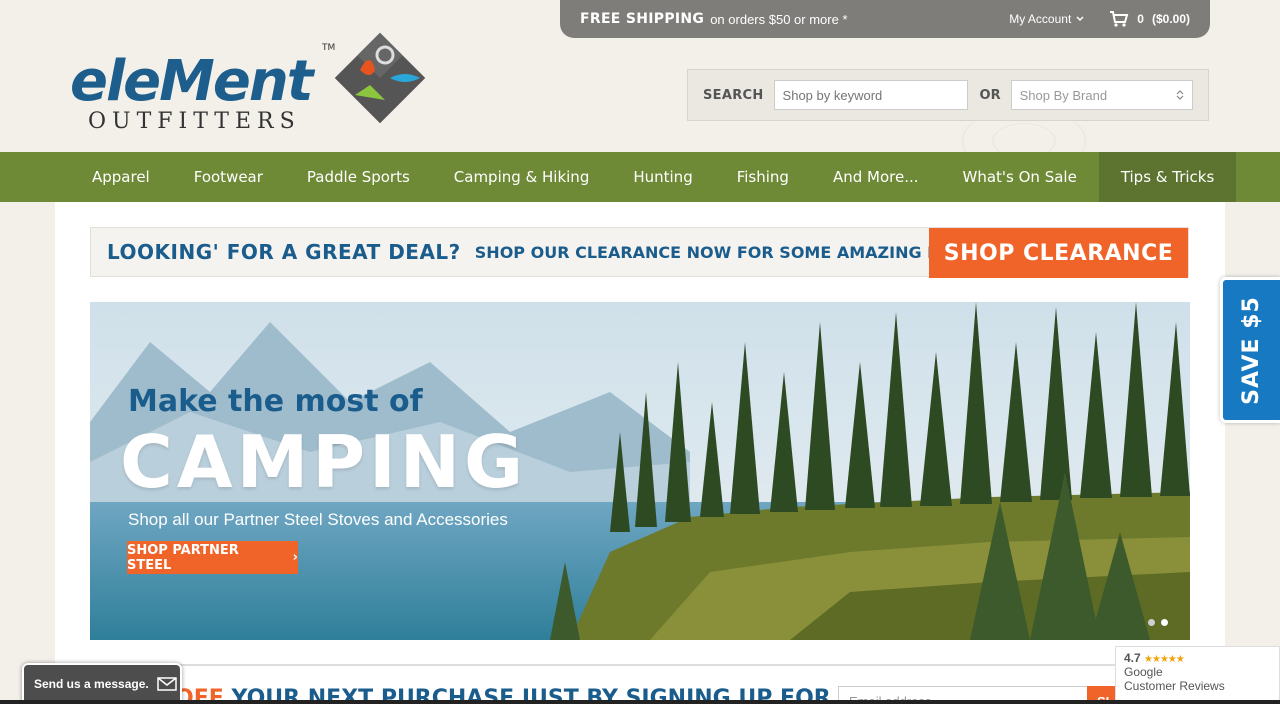  I want to click on site-logo: eleMent OUTFITTERS TM, so click(250, 82).